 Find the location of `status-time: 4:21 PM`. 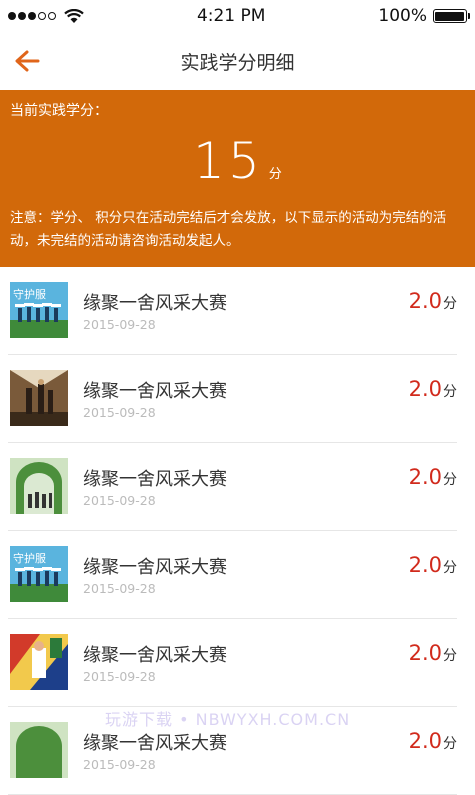

status-time: 4:21 PM is located at coordinates (231, 16).